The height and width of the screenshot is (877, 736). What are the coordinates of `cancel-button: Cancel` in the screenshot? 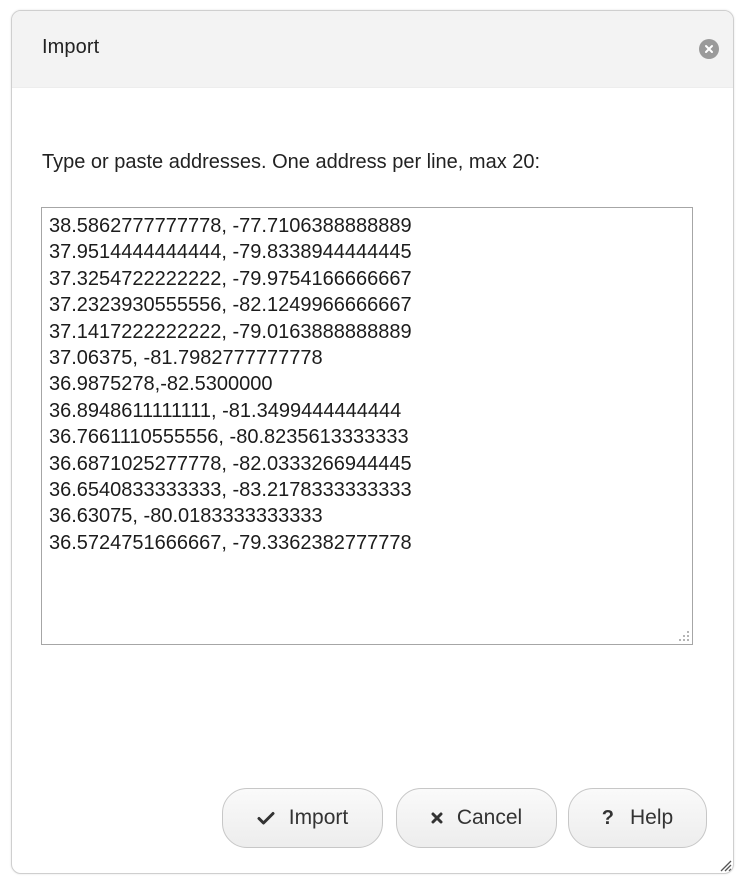 It's located at (476, 818).